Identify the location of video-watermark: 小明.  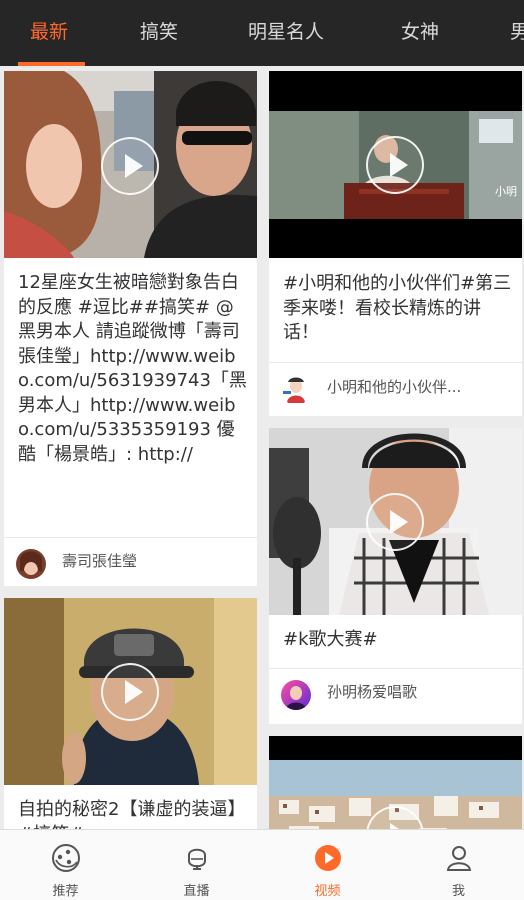
(506, 191).